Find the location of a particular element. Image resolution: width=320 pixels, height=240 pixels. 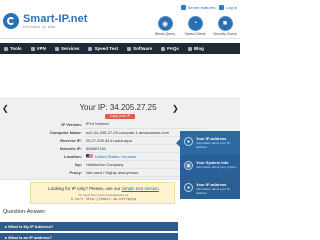

nav-vpn: VPN is located at coordinates (38, 48).